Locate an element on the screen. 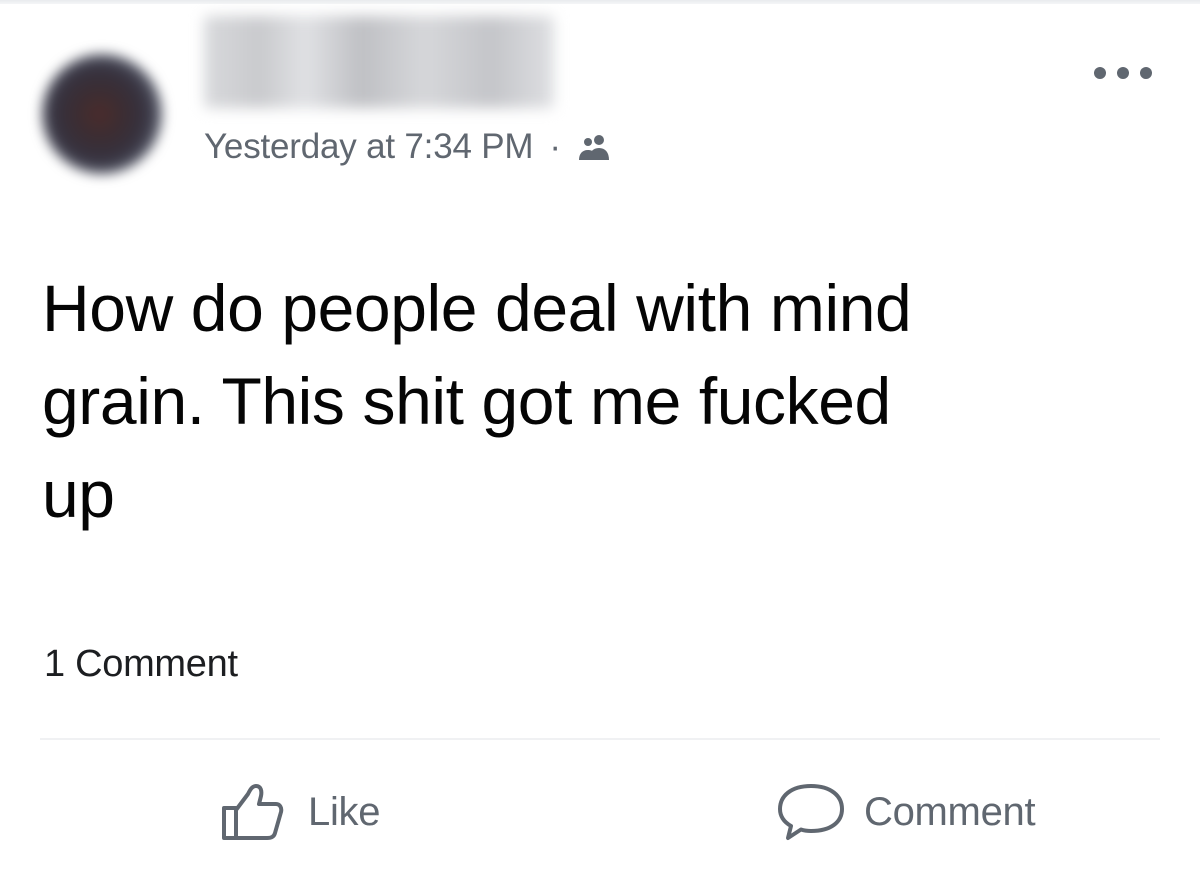 This screenshot has height=886, width=1200. more-options-button is located at coordinates (1123, 73).